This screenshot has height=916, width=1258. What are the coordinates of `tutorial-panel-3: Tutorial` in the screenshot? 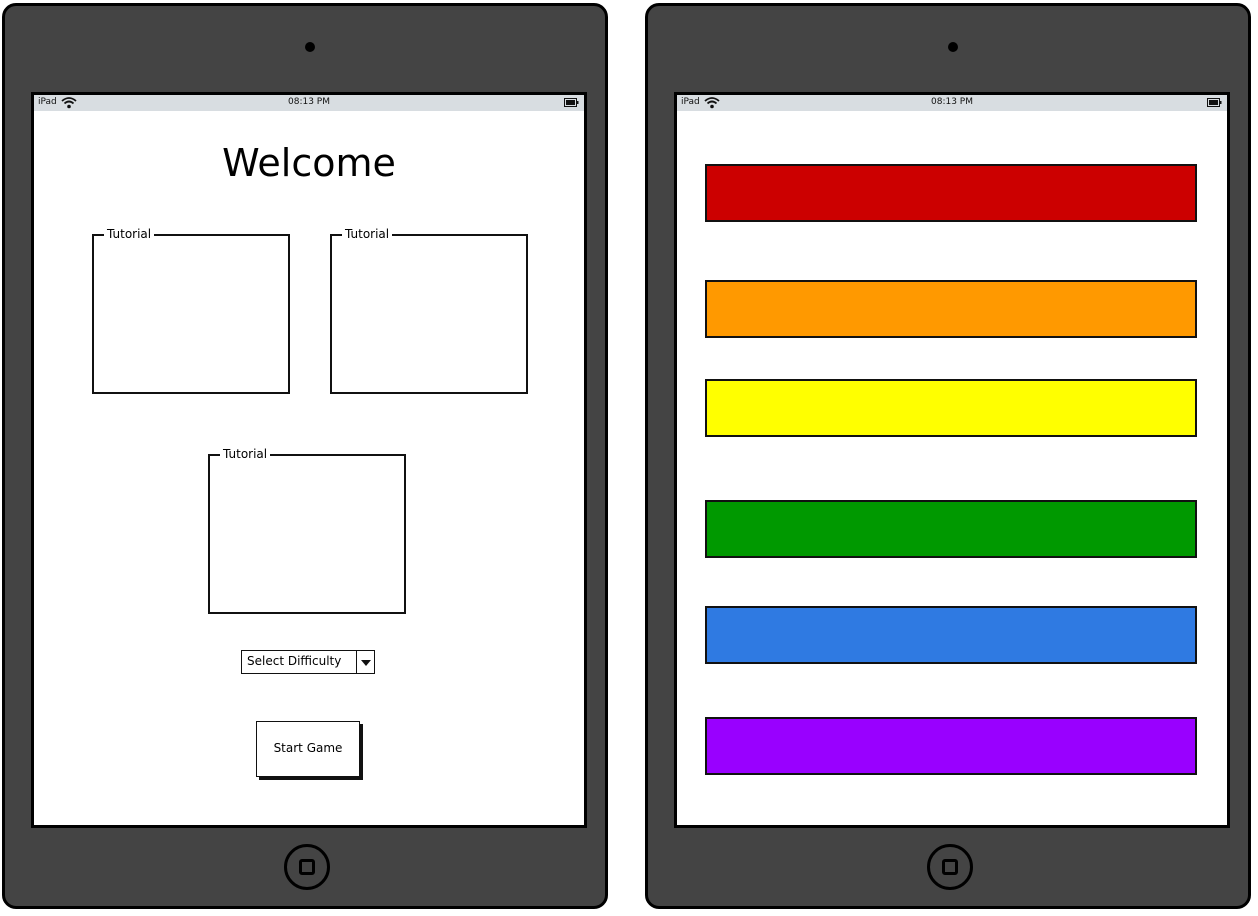 It's located at (307, 530).